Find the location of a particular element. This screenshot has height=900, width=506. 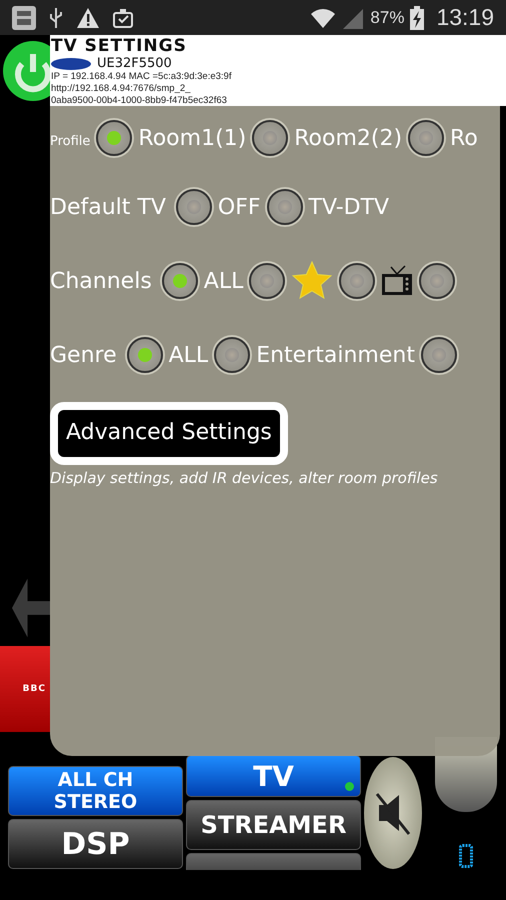

device-detail: http://192.168.4.94:7676/smp_2_ is located at coordinates (121, 89).